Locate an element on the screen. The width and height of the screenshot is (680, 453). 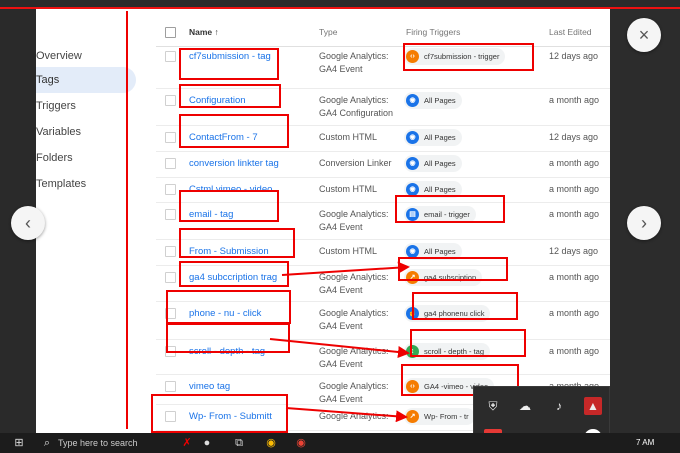
sidebar-item-triggers: Triggers is located at coordinates (86, 106).